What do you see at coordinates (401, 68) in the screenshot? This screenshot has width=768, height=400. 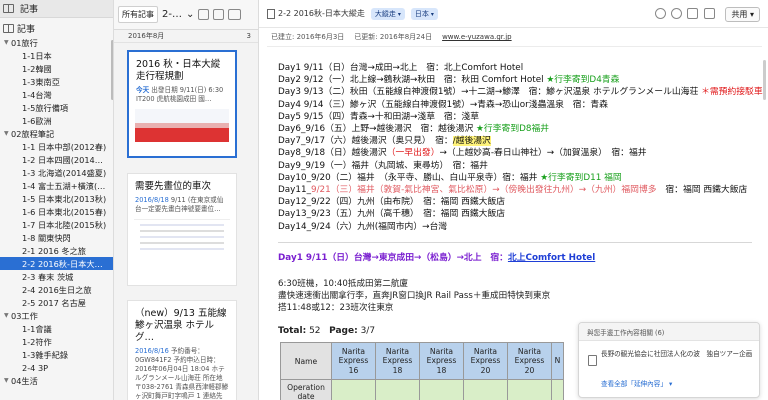 I see `itinerary-line: Day1 9/11（日）台灣→成田→北上 宿：北上Comfort Hotel` at bounding box center [401, 68].